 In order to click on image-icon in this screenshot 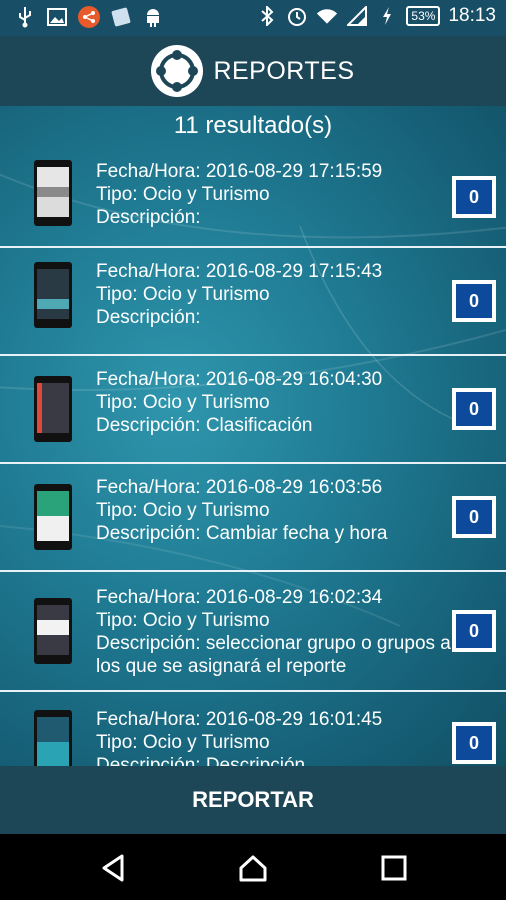, I will do `click(57, 17)`.